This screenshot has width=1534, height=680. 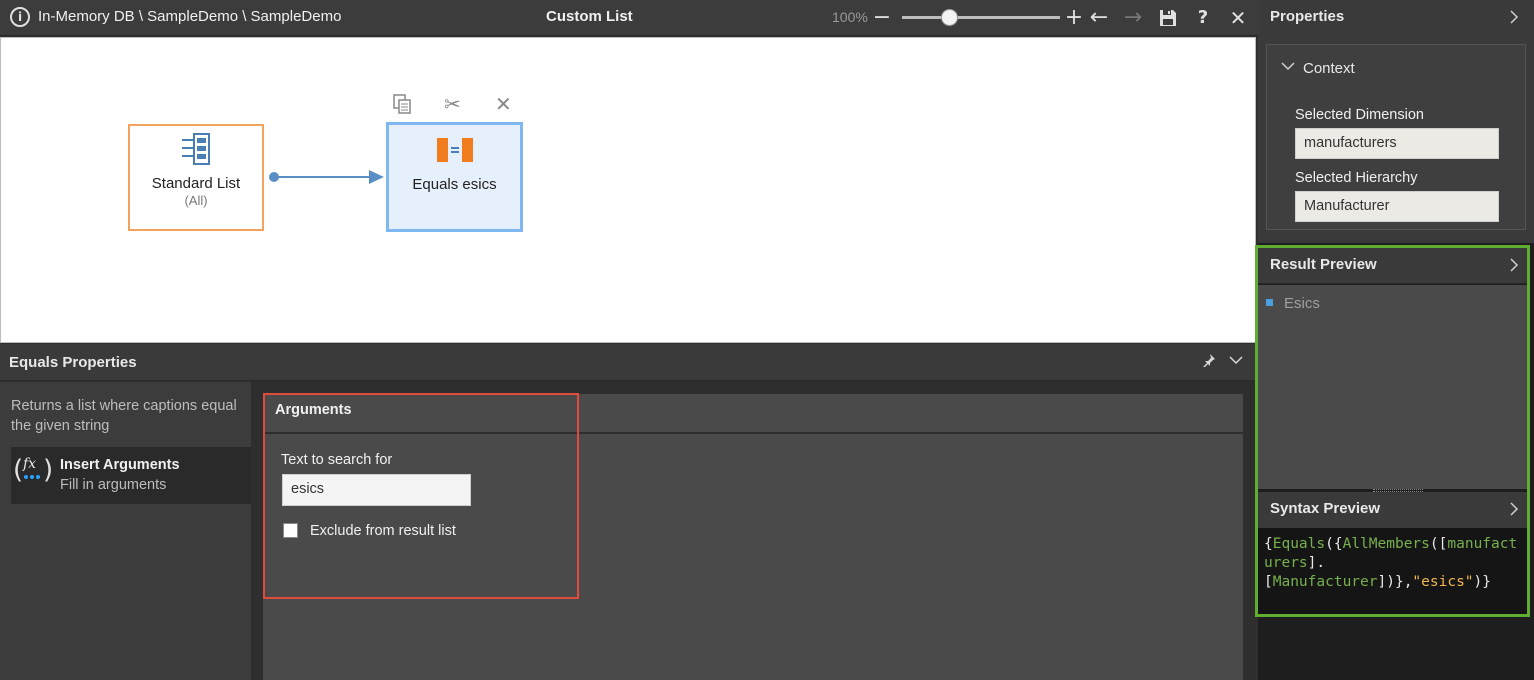 I want to click on function-icon: ( fx ), so click(x=33, y=470).